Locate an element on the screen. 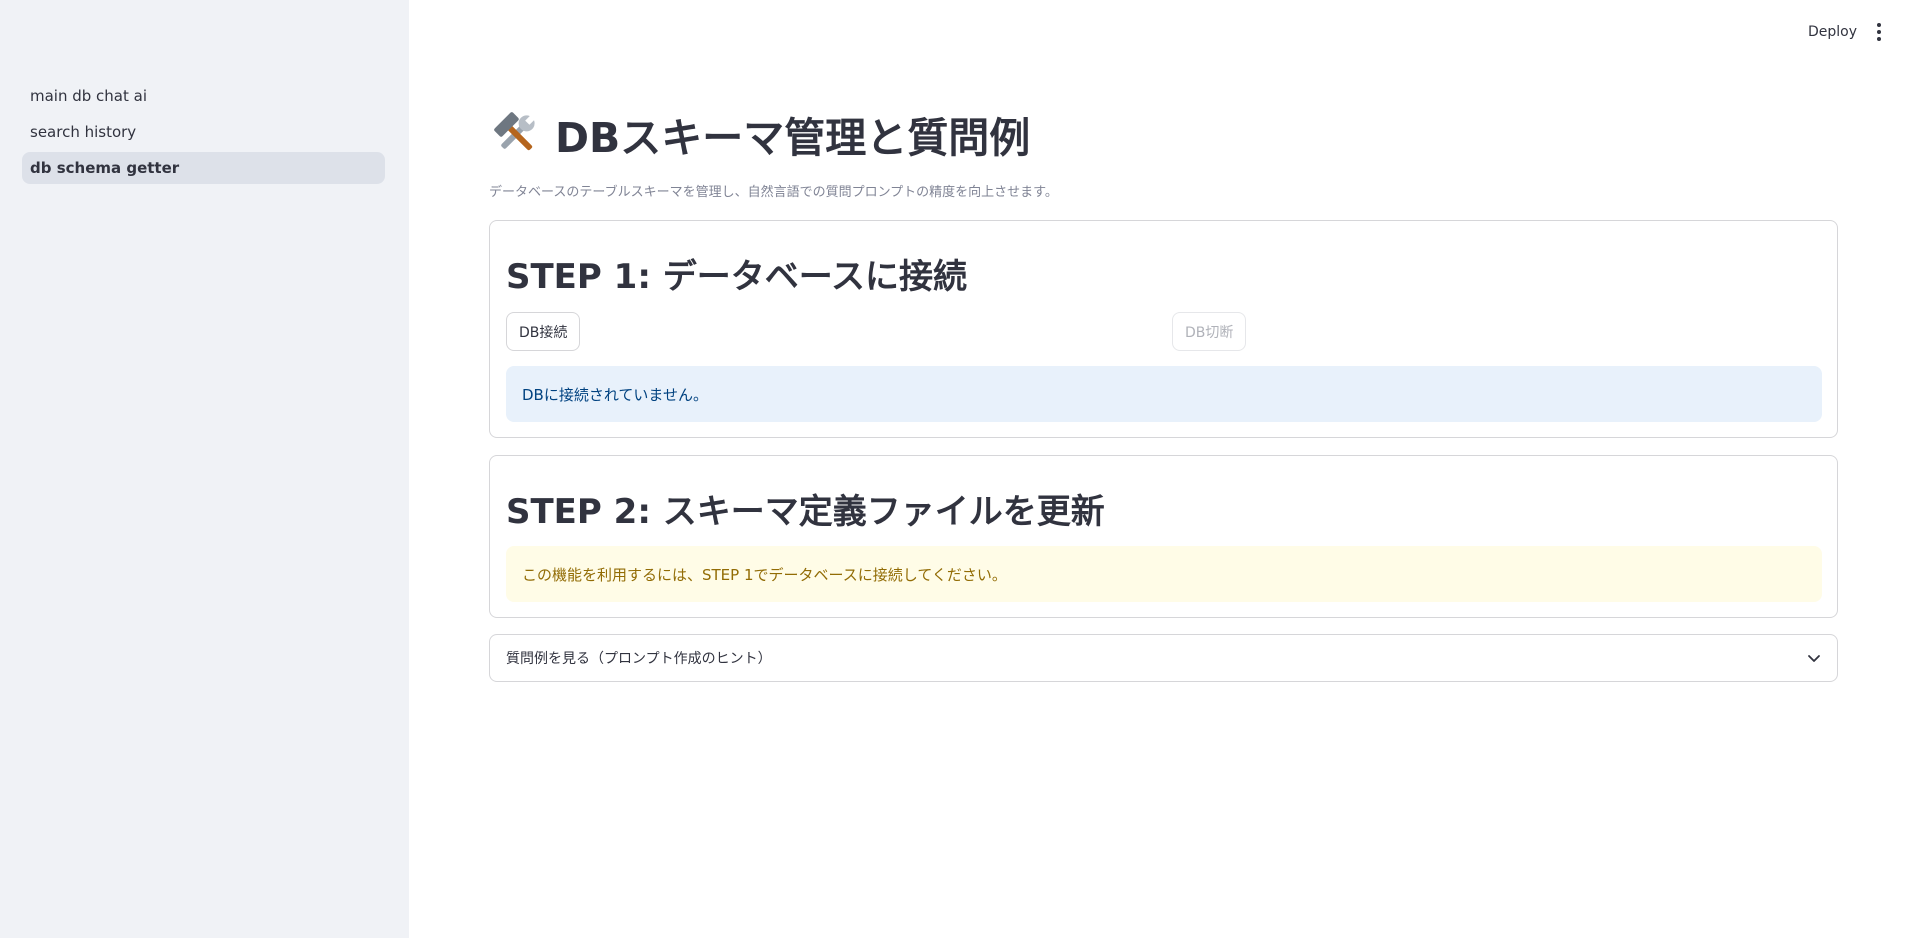  step1-heading: STEP 1: データベースに接続 is located at coordinates (737, 277).